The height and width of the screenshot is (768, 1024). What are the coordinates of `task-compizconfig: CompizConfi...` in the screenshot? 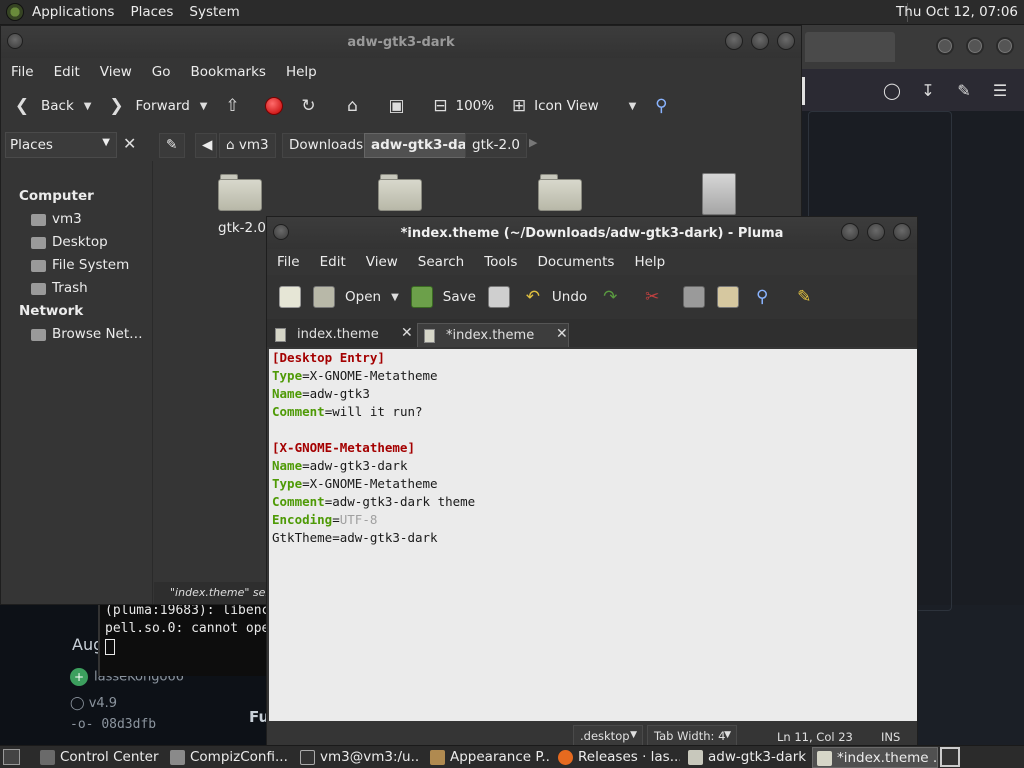 It's located at (228, 757).